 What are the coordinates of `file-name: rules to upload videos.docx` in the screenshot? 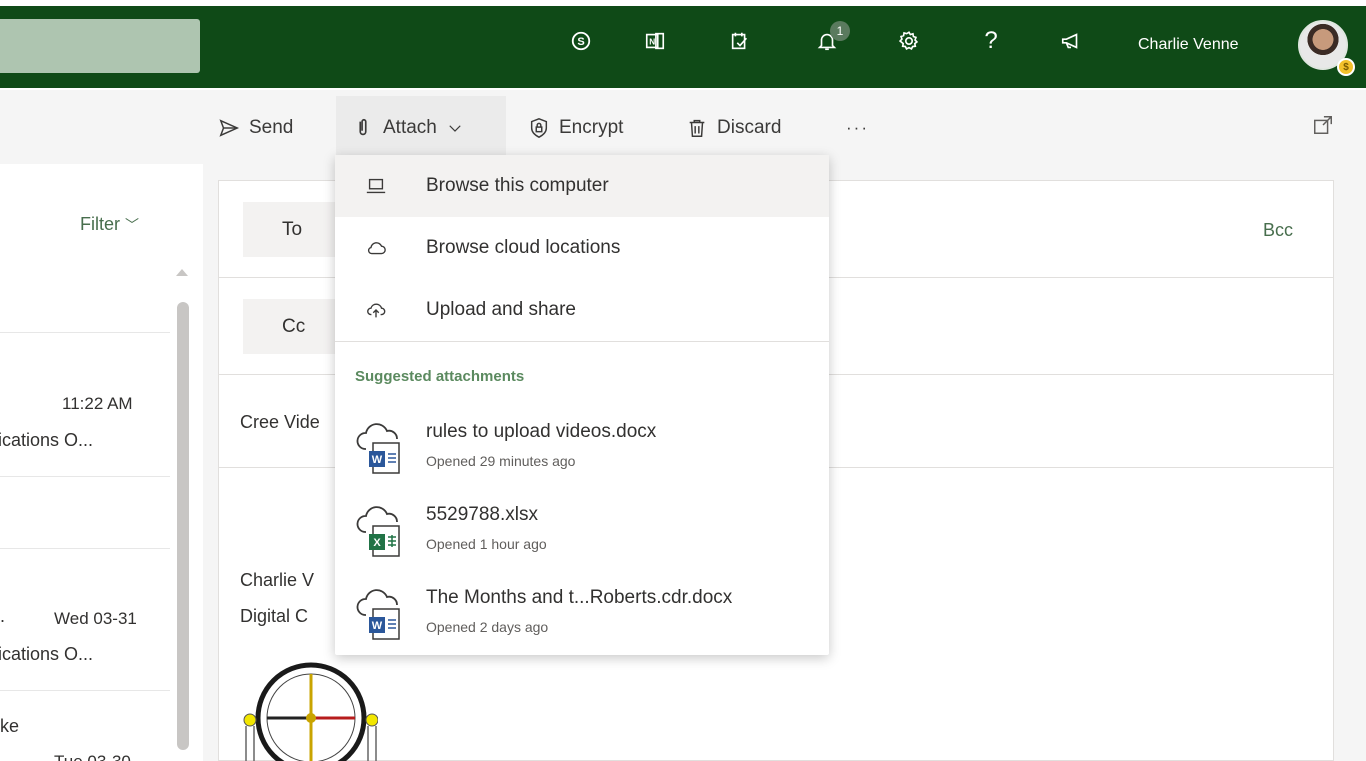 It's located at (541, 431).